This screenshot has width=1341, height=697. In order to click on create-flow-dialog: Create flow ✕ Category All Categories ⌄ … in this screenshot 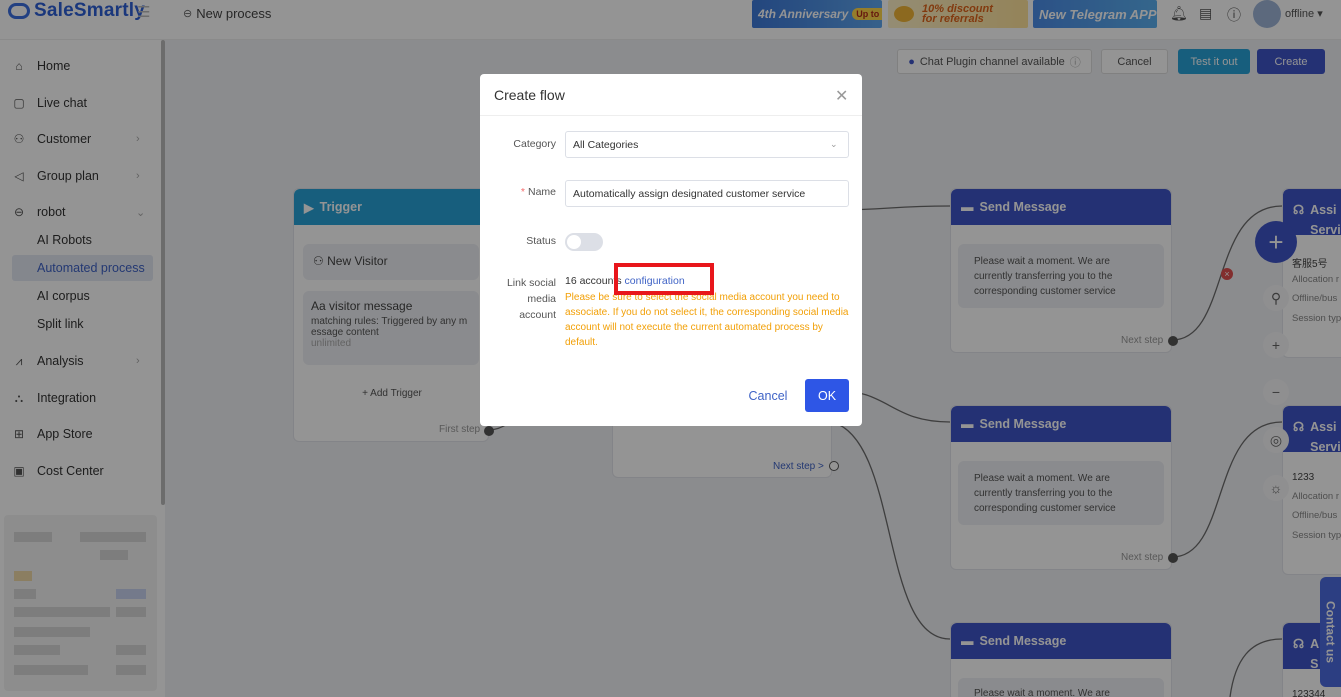, I will do `click(671, 250)`.